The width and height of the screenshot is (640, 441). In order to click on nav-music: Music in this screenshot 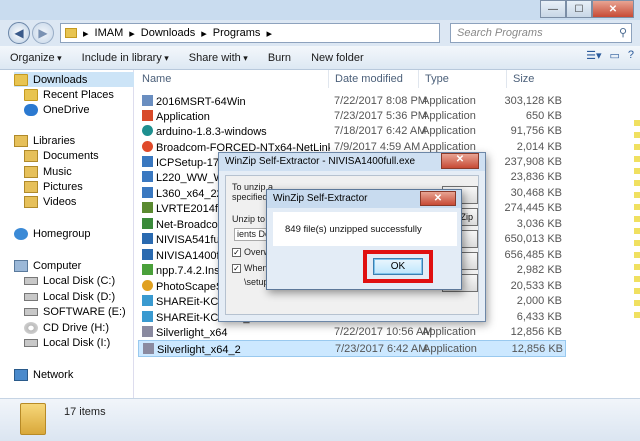, I will do `click(48, 171)`.